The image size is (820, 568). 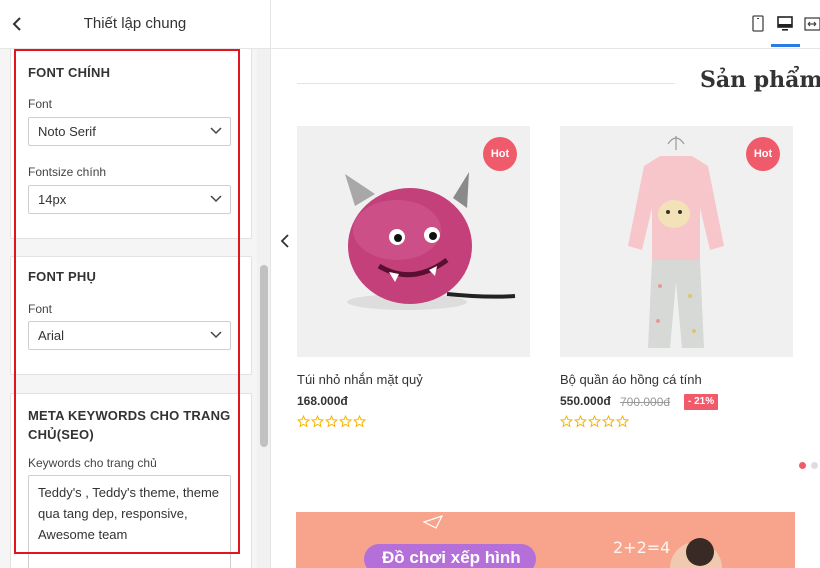 I want to click on section-heading: Sản phẩm H, so click(x=760, y=80).